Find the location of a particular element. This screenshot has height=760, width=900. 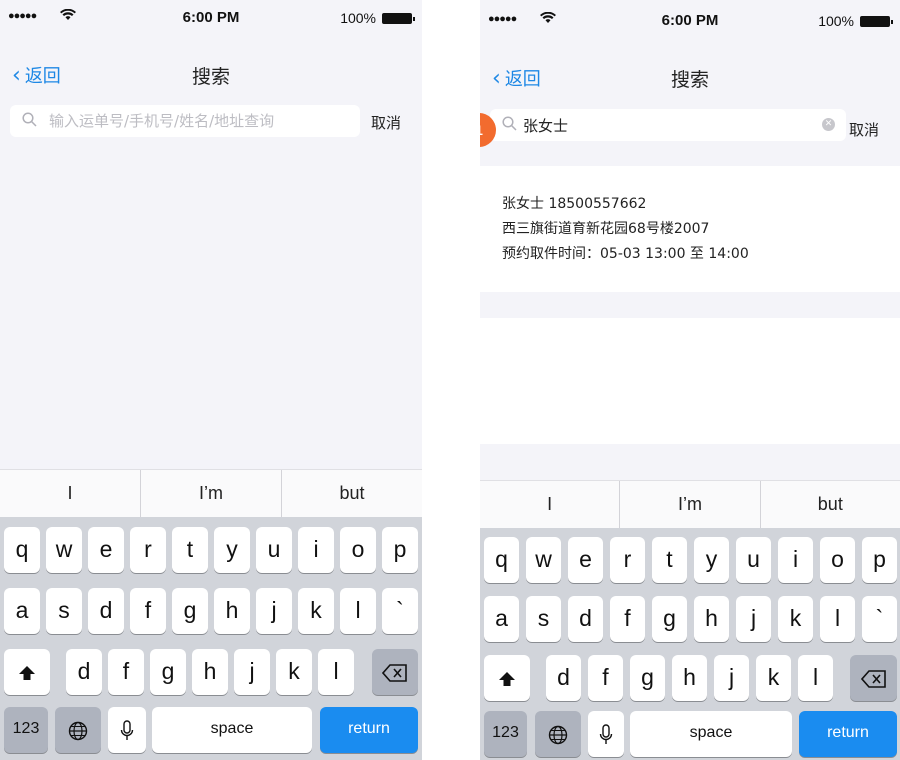

clear-icon: ✕ is located at coordinates (828, 124).